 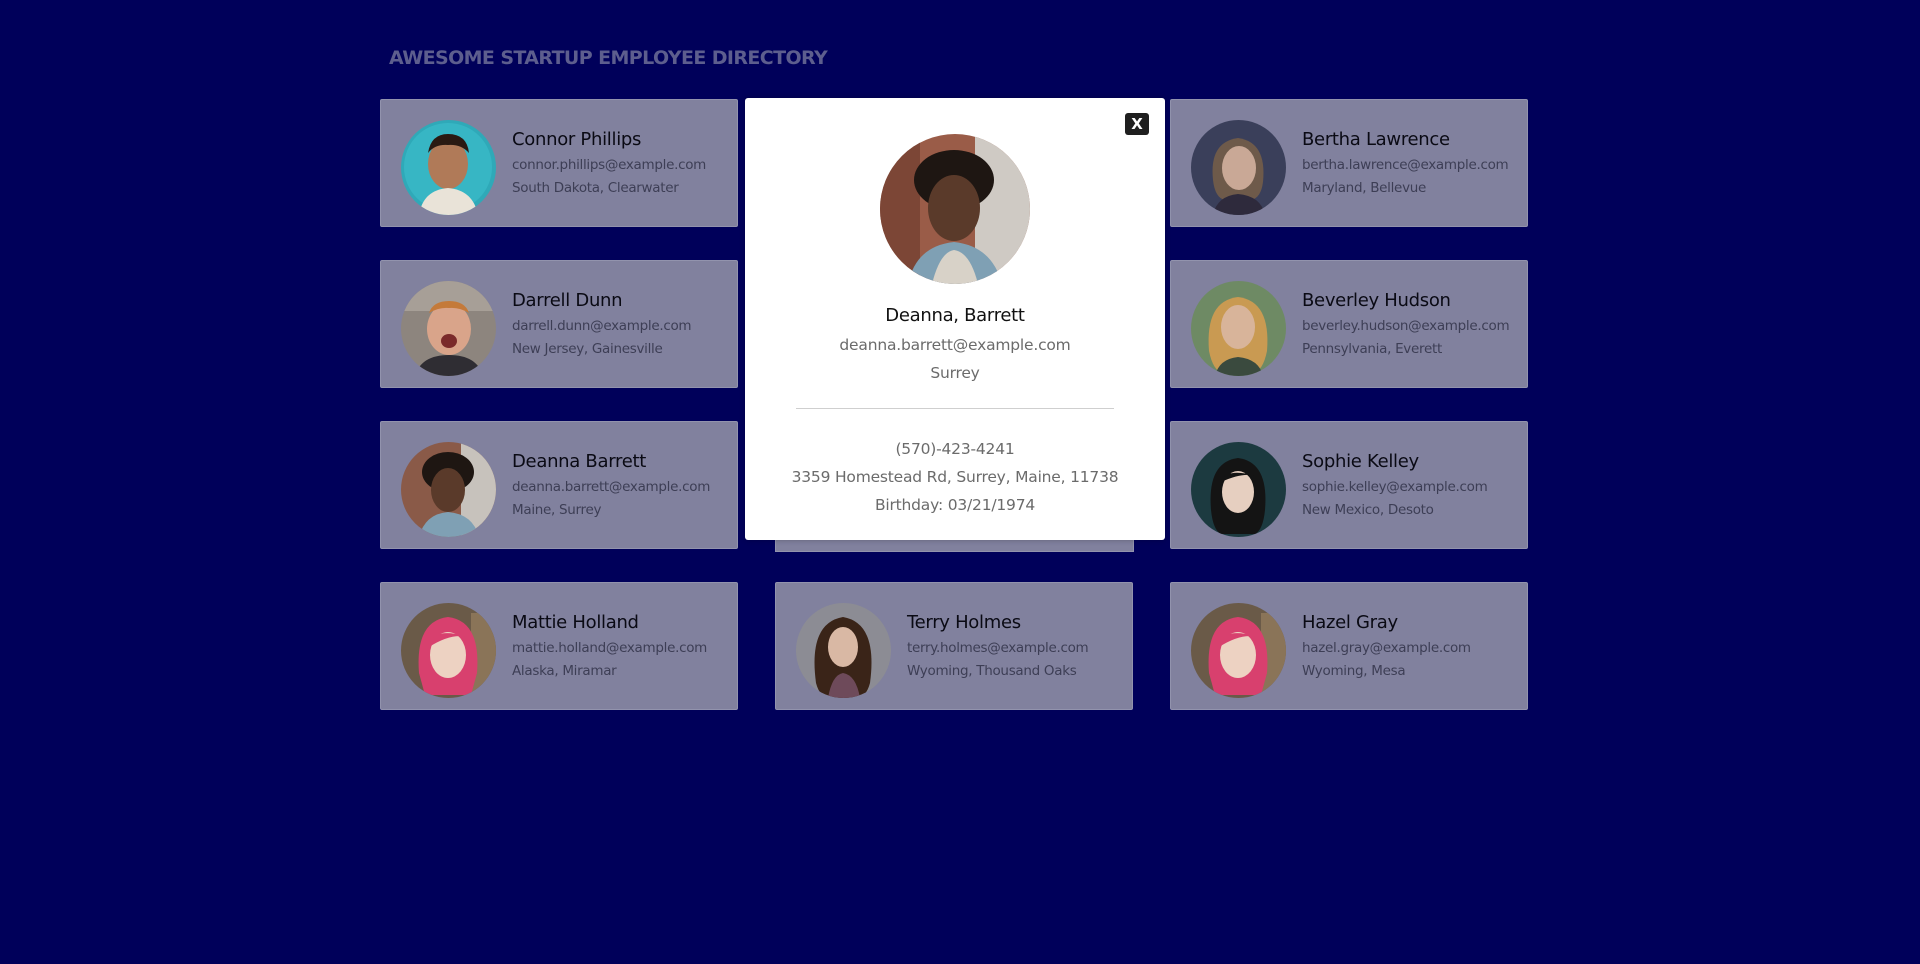 I want to click on modal-employee-phone: (570)-423-4241, so click(x=955, y=449).